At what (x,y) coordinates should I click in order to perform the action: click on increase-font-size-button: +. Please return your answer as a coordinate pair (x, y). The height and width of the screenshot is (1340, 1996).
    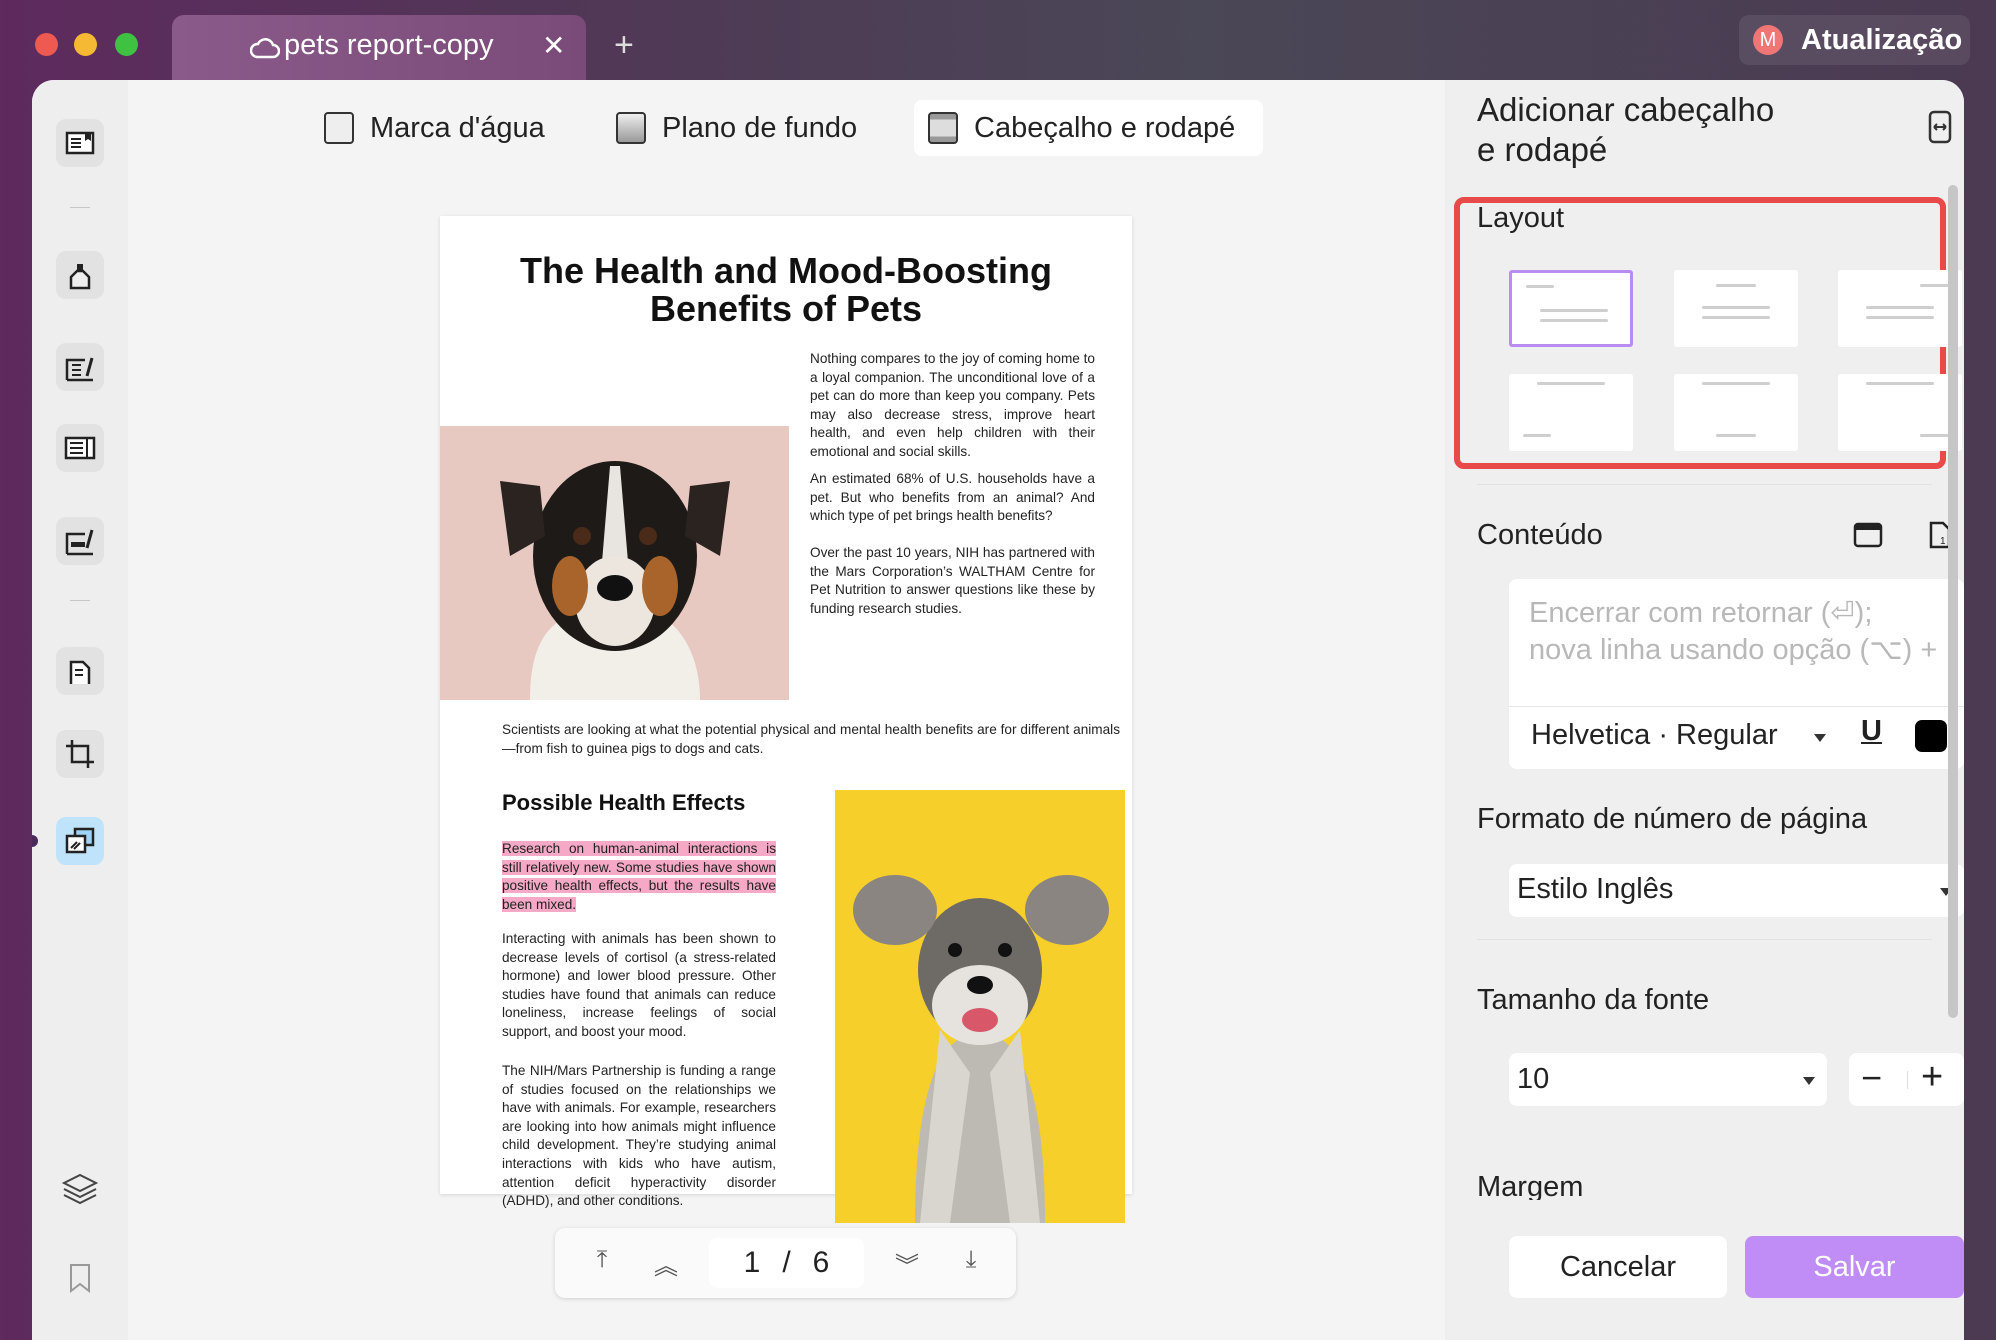
    Looking at the image, I should click on (1932, 1077).